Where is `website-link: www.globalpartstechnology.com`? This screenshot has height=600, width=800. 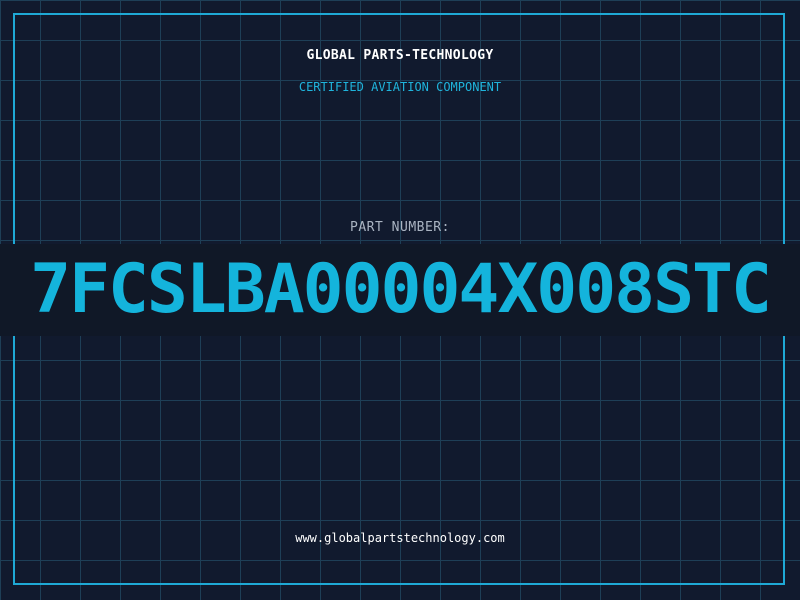
website-link: www.globalpartstechnology.com is located at coordinates (400, 538).